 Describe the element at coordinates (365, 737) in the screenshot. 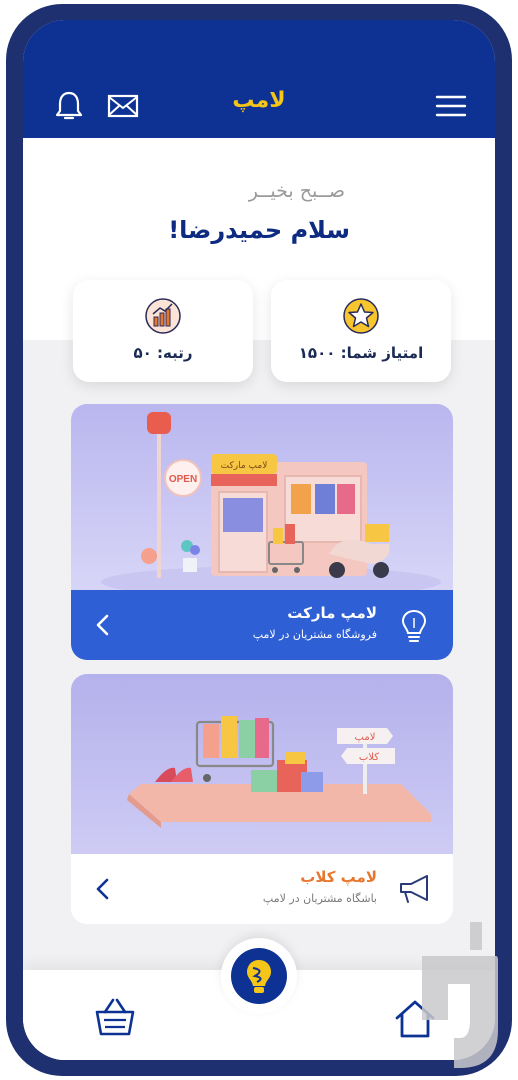

I see `club-sign-top: لامپ` at that location.